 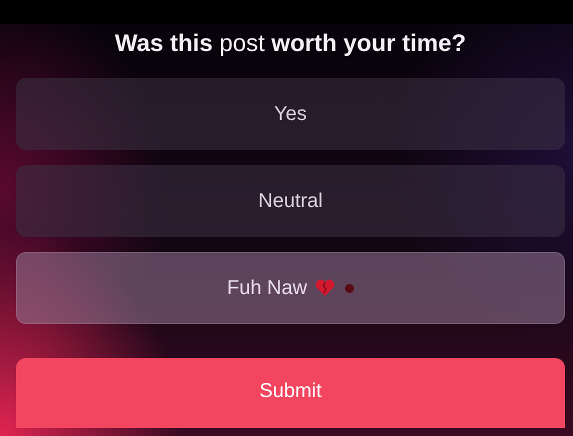 I want to click on question-title: Was this post worth your time?, so click(x=291, y=44).